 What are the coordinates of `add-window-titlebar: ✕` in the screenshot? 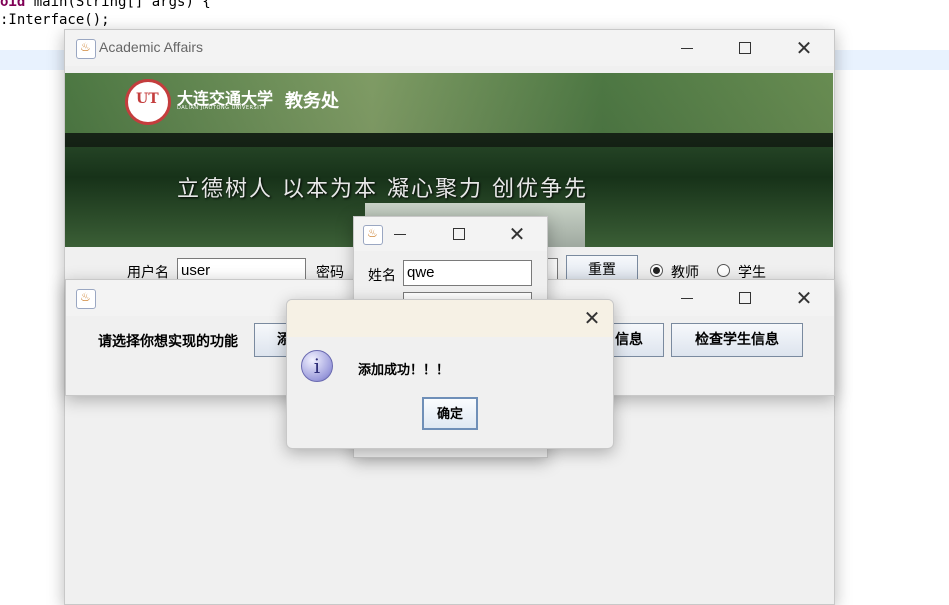 It's located at (450, 234).